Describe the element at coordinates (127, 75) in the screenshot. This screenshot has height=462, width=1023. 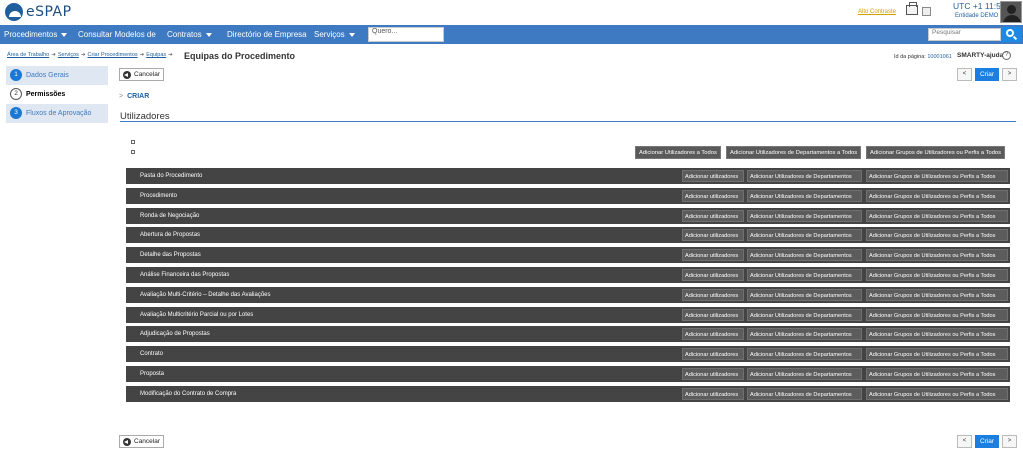
I see `back-arrow-icon` at that location.